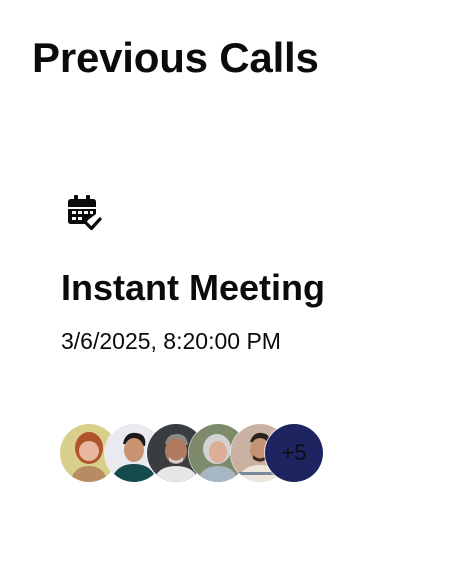 This screenshot has height=573, width=466. Describe the element at coordinates (294, 453) in the screenshot. I see `more-participants-badge: +5` at that location.